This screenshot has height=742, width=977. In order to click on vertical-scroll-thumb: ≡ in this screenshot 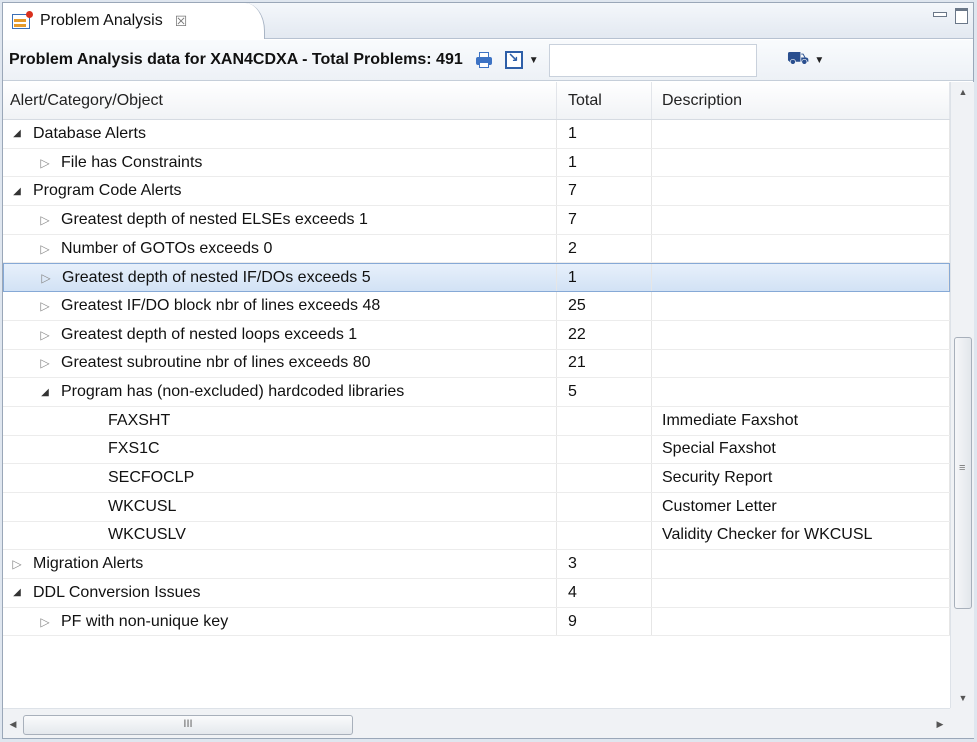, I will do `click(963, 473)`.